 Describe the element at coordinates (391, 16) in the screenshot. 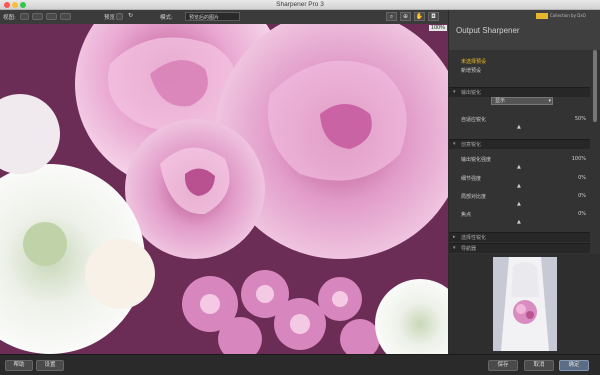

I see `zoom-tool-icon: ⌕` at that location.